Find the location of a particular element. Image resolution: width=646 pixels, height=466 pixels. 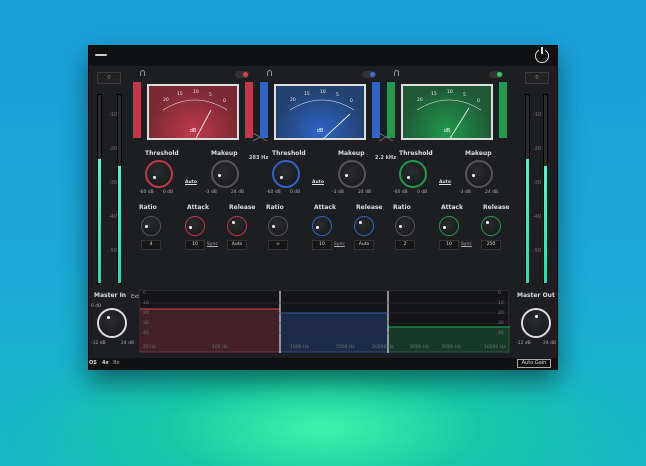

ratio-value: 4 is located at coordinates (151, 245).